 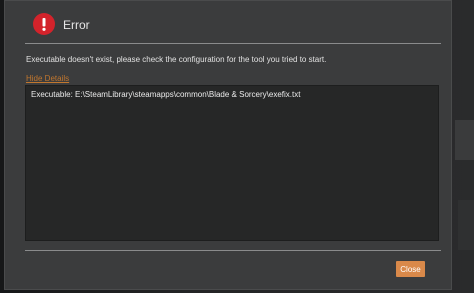 I want to click on close-button: Close, so click(x=410, y=269).